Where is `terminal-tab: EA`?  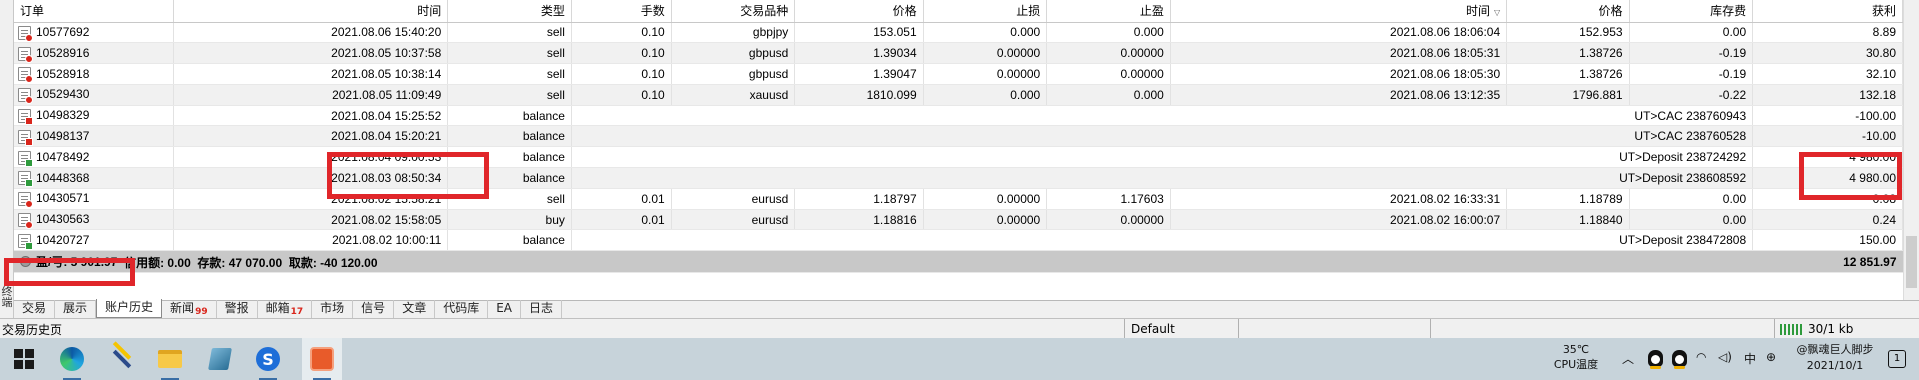
terminal-tab: EA is located at coordinates (505, 309).